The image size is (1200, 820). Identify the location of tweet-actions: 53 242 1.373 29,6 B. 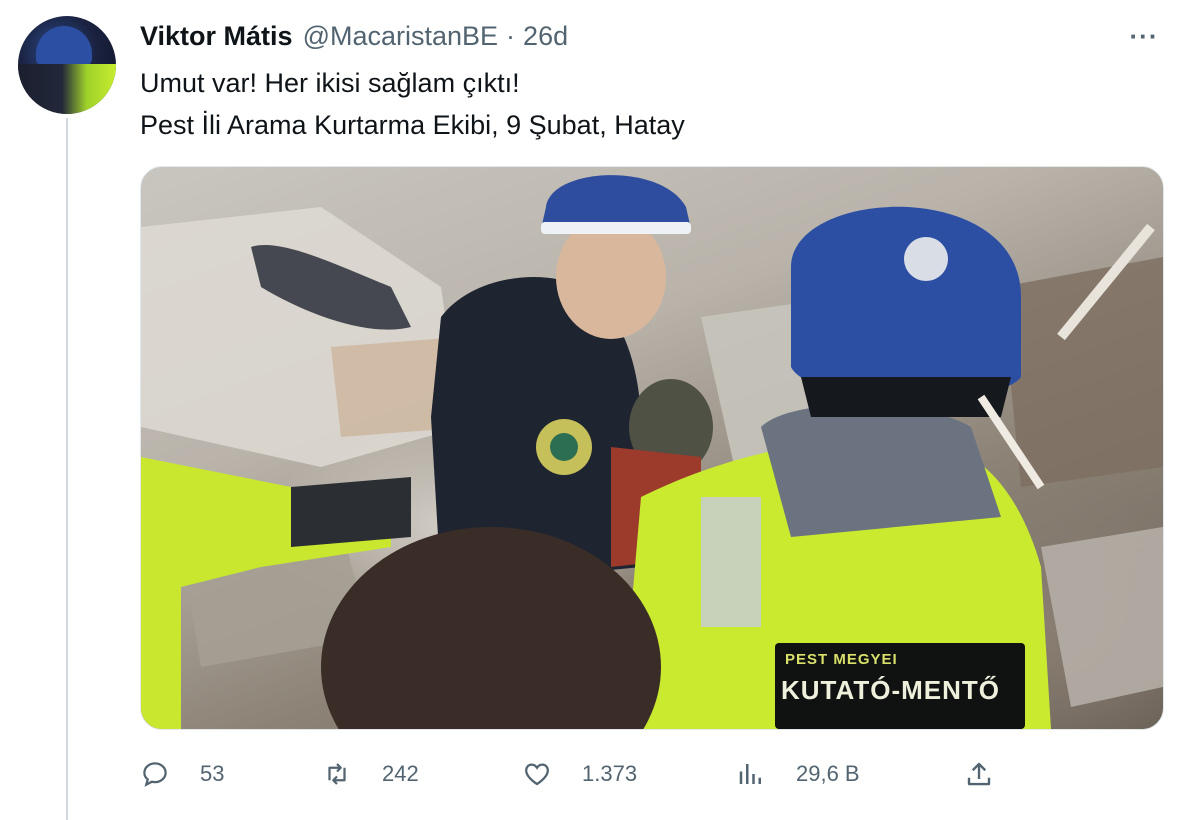
(580, 774).